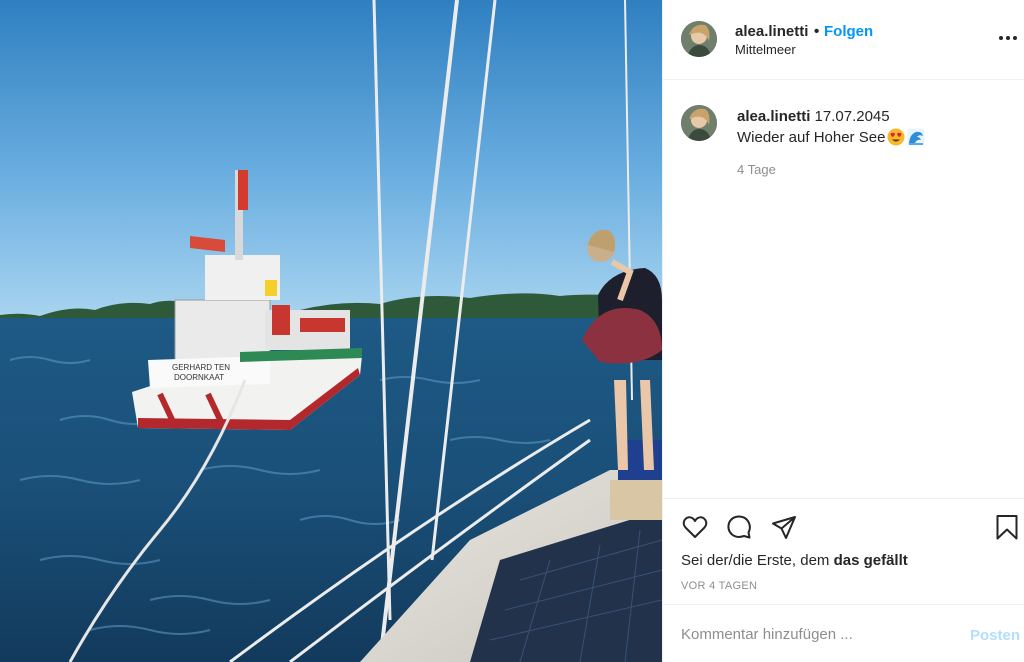 This screenshot has width=1024, height=662. I want to click on likes-prefix: Sei der/die Erste, dem, so click(757, 560).